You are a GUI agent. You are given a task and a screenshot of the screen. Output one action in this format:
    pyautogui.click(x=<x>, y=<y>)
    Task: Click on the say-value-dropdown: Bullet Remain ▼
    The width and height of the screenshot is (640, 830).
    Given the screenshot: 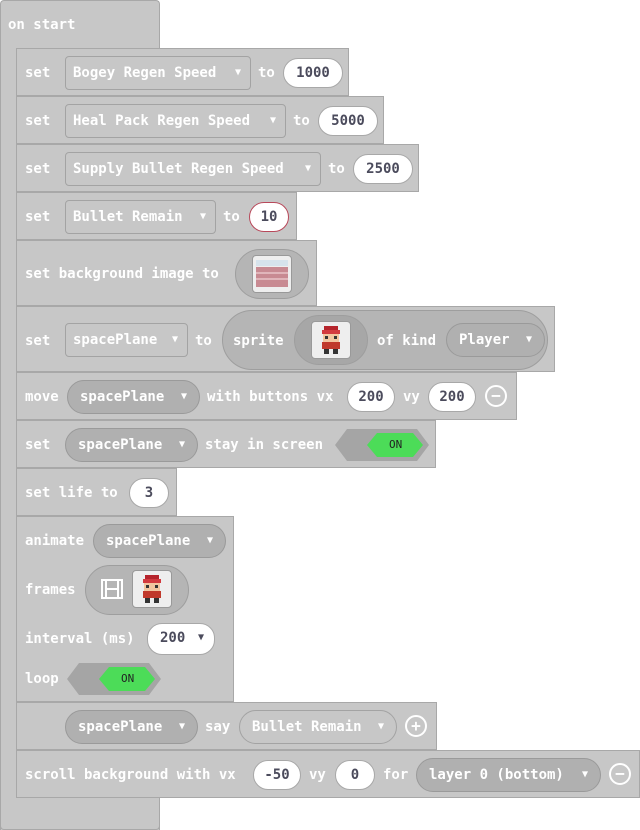 What is the action you would take?
    pyautogui.click(x=318, y=727)
    